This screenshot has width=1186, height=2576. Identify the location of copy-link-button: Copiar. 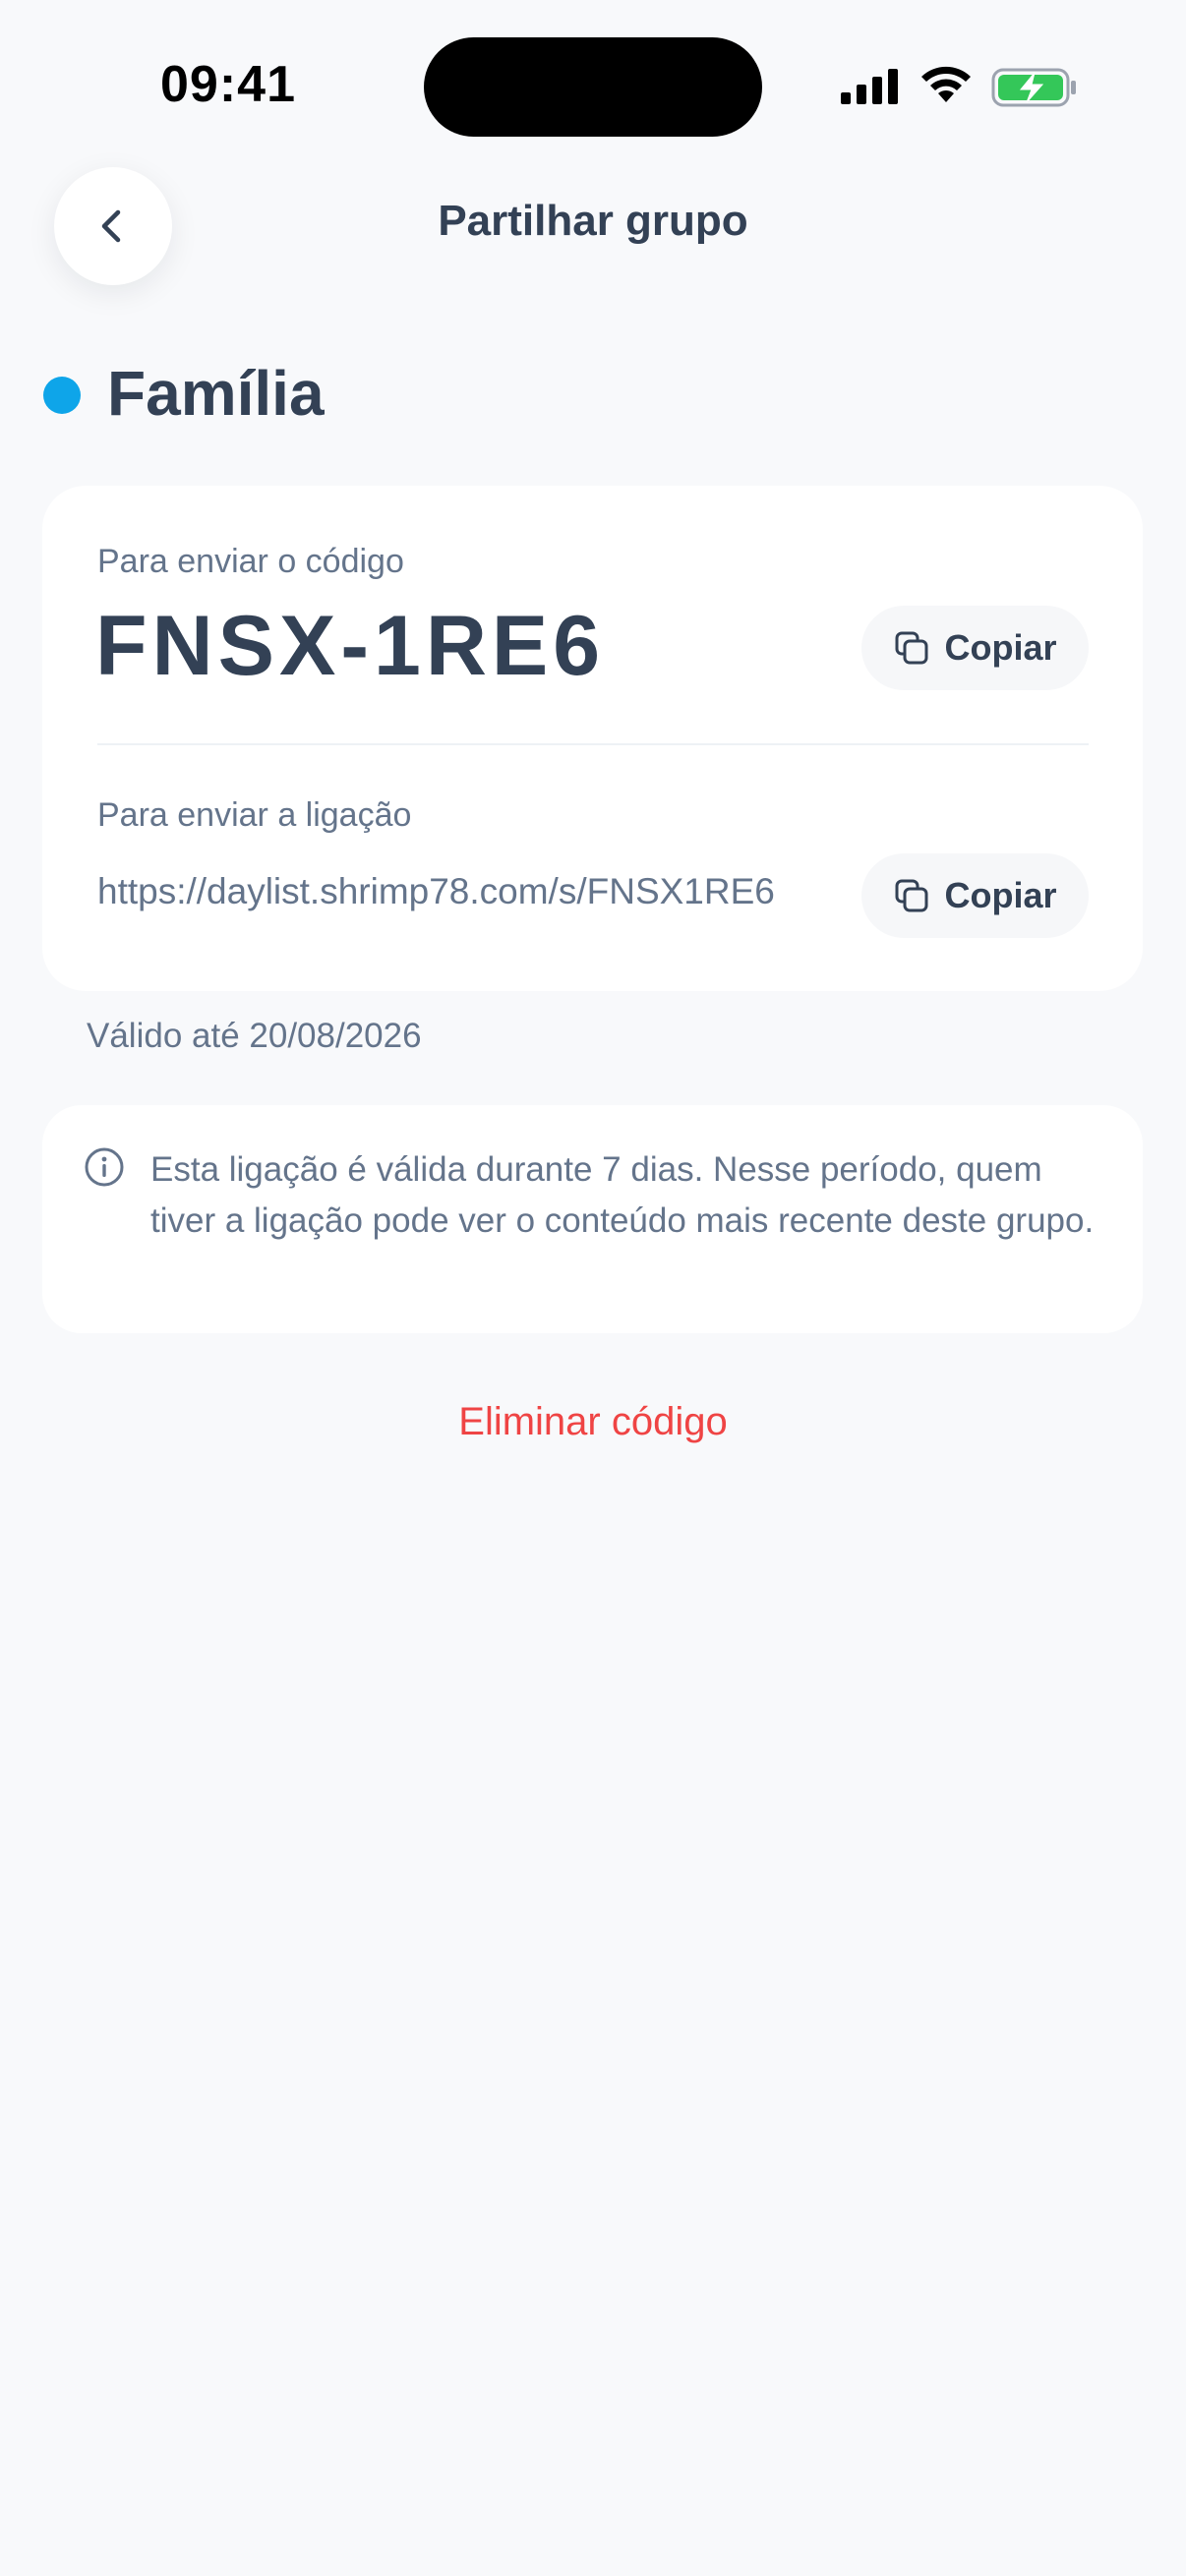
(975, 895).